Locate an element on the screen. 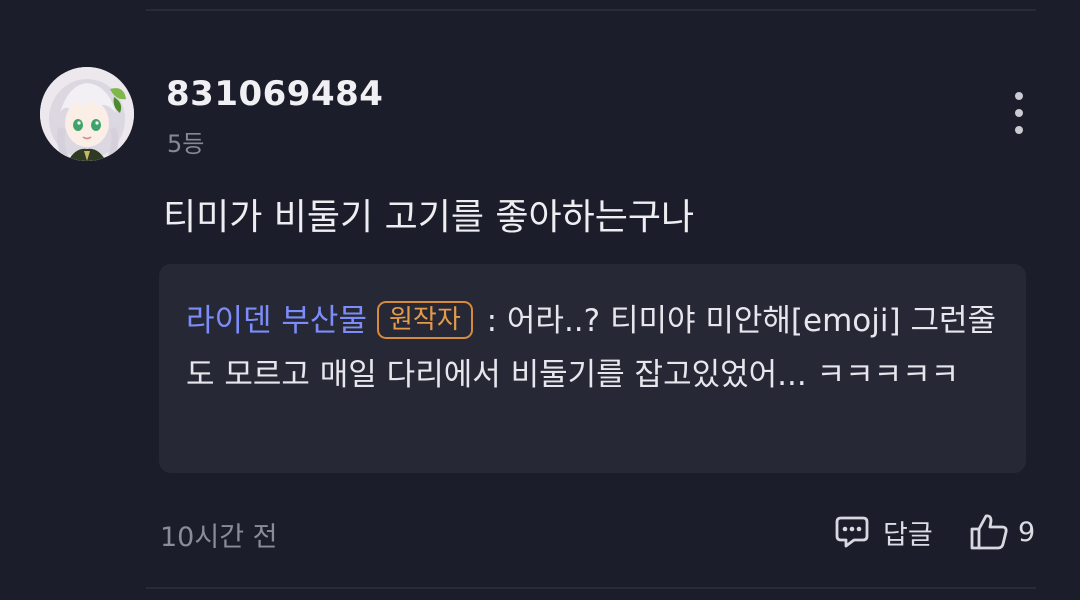 This screenshot has width=1080, height=600. like-button: 9 is located at coordinates (1001, 532).